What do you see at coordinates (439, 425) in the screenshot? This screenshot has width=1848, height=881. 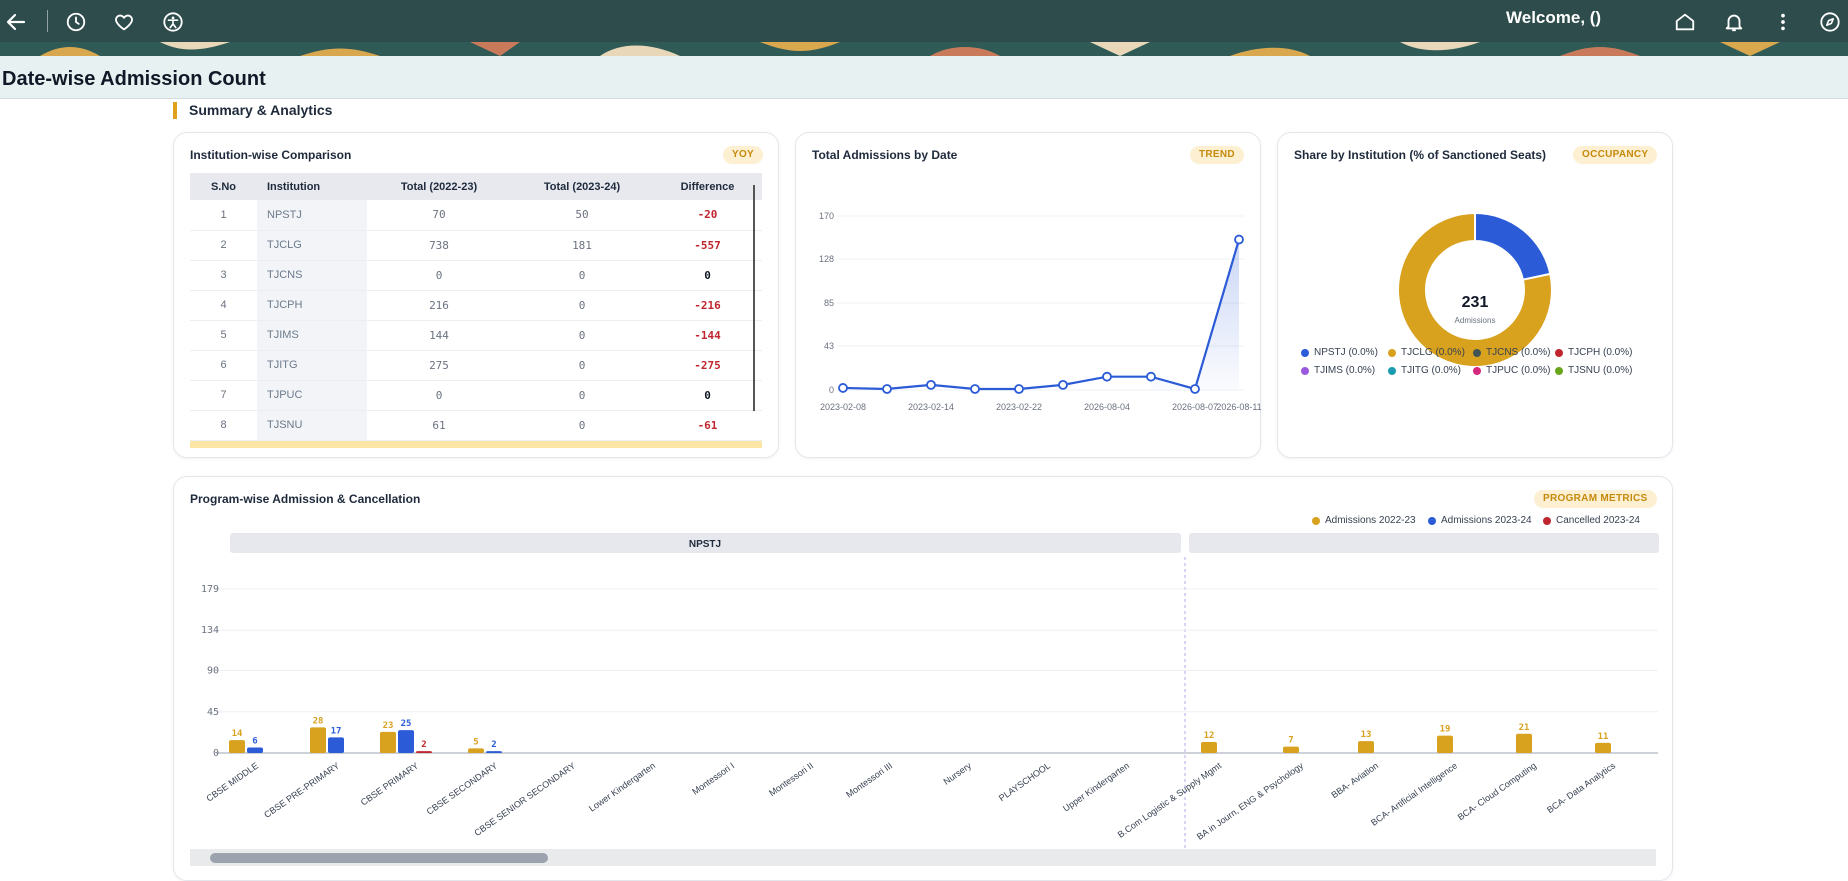 I see `cell-total-2022-23: 61` at bounding box center [439, 425].